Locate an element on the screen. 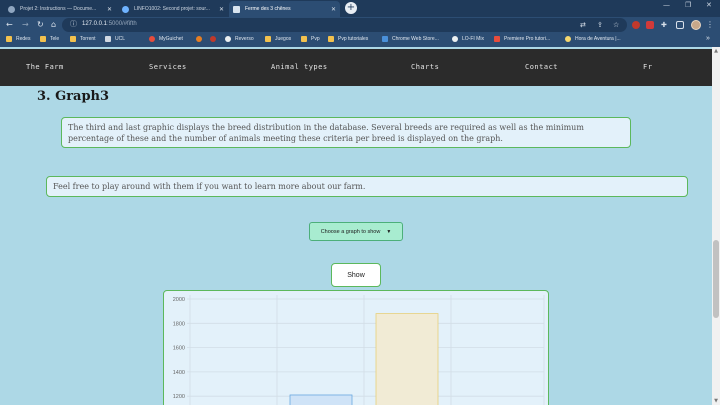  translate-icon: ⇄ is located at coordinates (583, 25).